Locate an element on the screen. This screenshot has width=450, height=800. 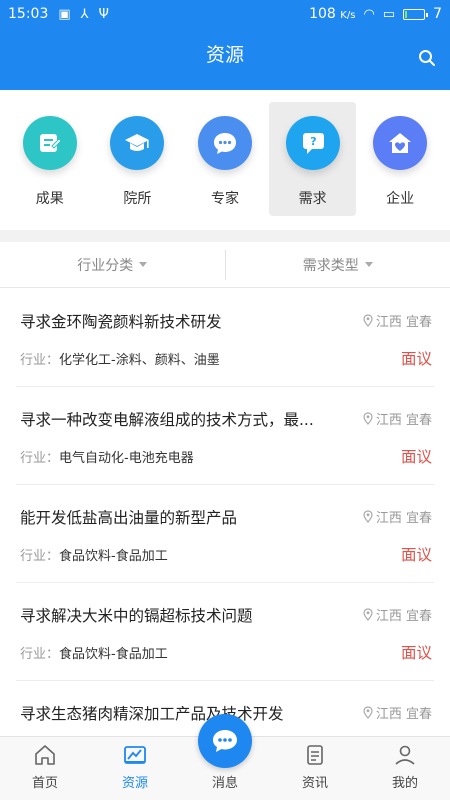
usb-icon: Ψ is located at coordinates (103, 14).